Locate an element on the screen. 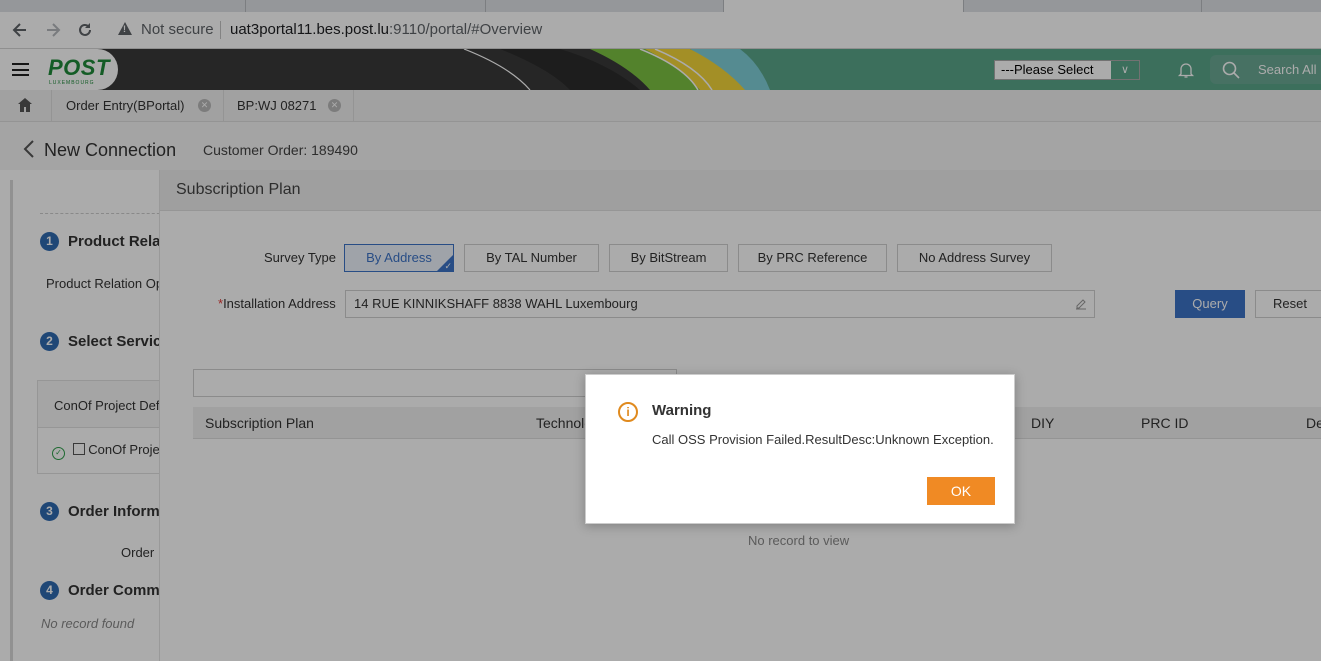 The width and height of the screenshot is (1321, 661). ok-button: OK is located at coordinates (961, 491).